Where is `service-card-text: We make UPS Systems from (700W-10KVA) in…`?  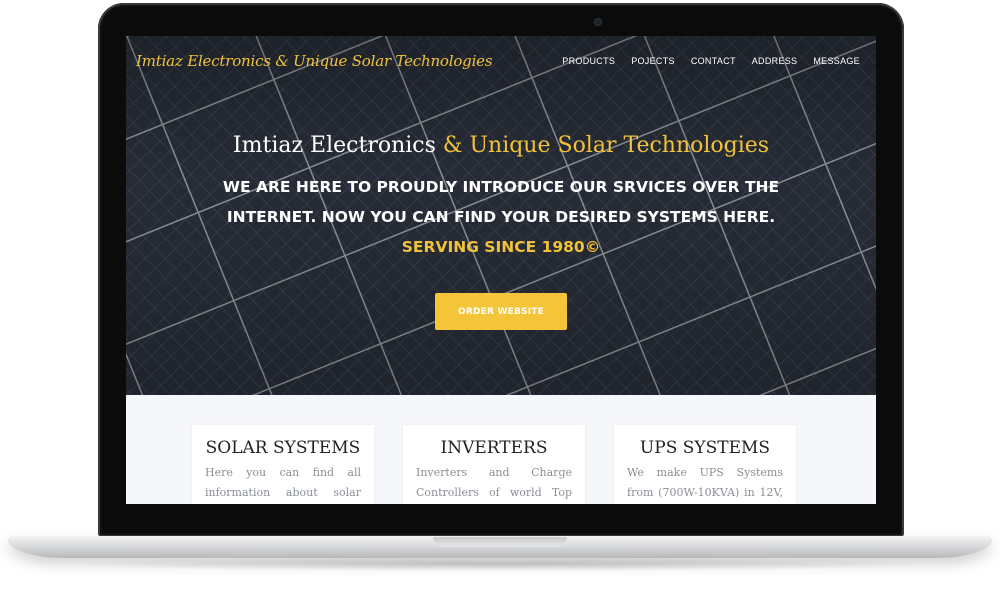 service-card-text: We make UPS Systems from (700W-10KVA) in… is located at coordinates (705, 482).